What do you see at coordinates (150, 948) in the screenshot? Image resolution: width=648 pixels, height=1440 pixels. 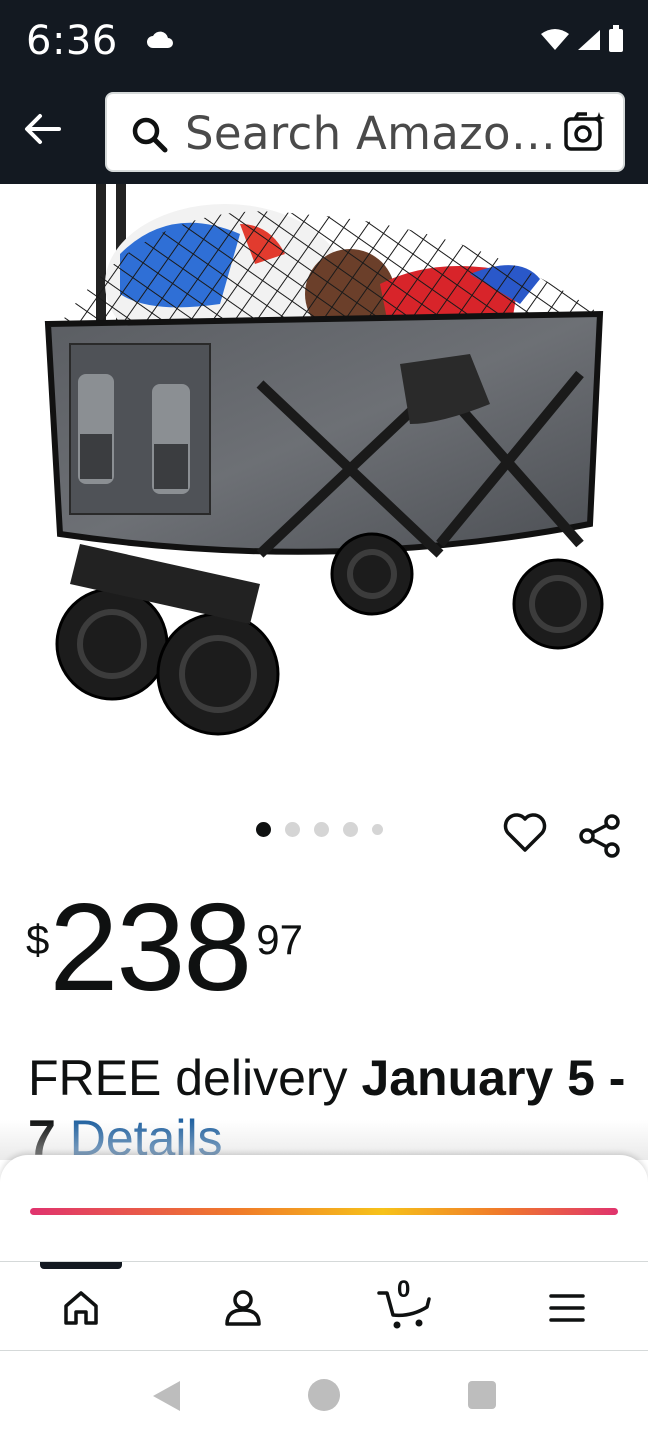 I see `price-whole: 238` at bounding box center [150, 948].